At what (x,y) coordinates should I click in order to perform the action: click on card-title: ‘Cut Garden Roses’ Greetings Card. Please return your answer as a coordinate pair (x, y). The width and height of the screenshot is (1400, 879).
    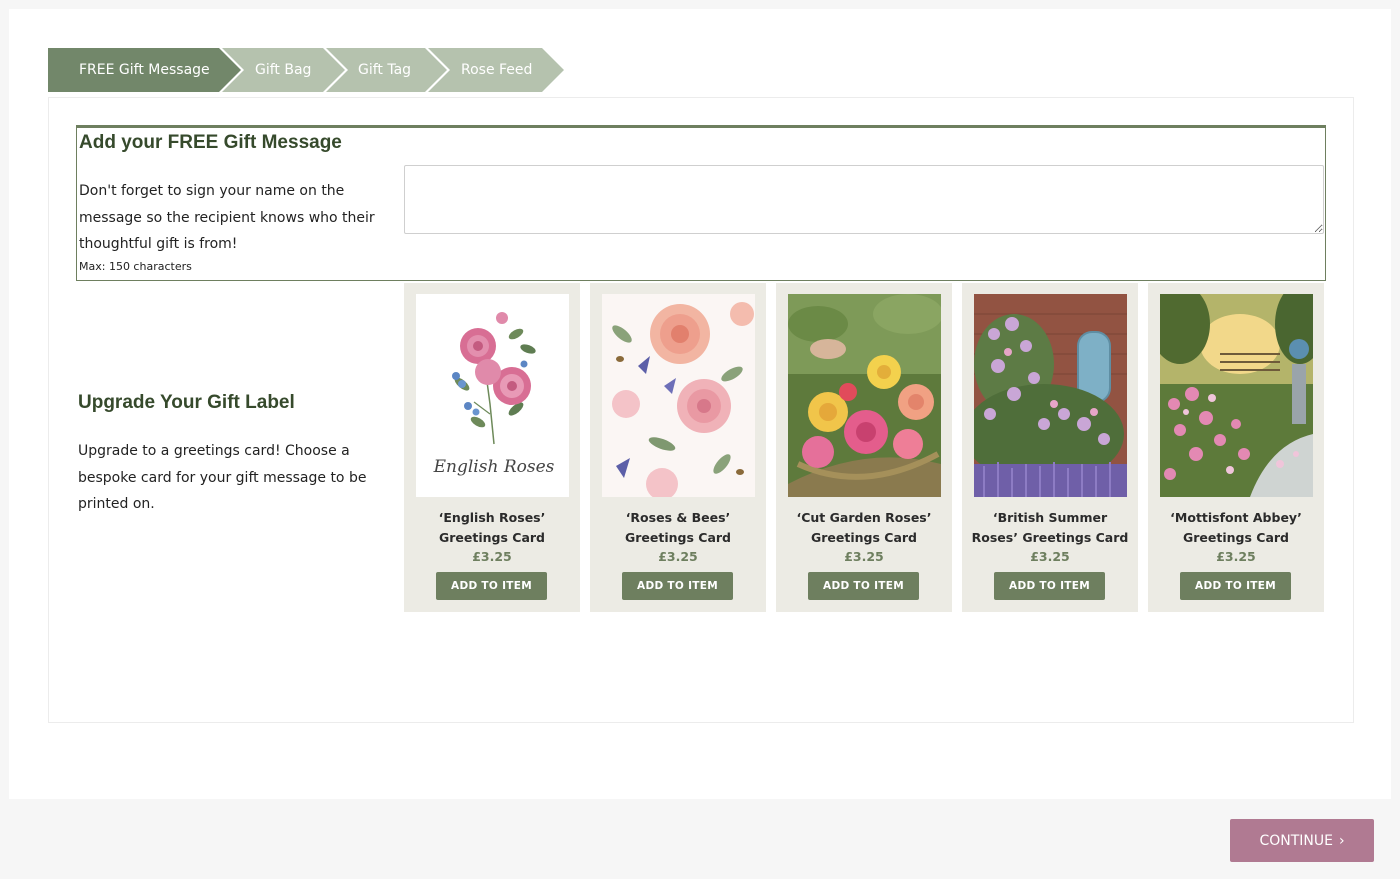
    Looking at the image, I should click on (864, 527).